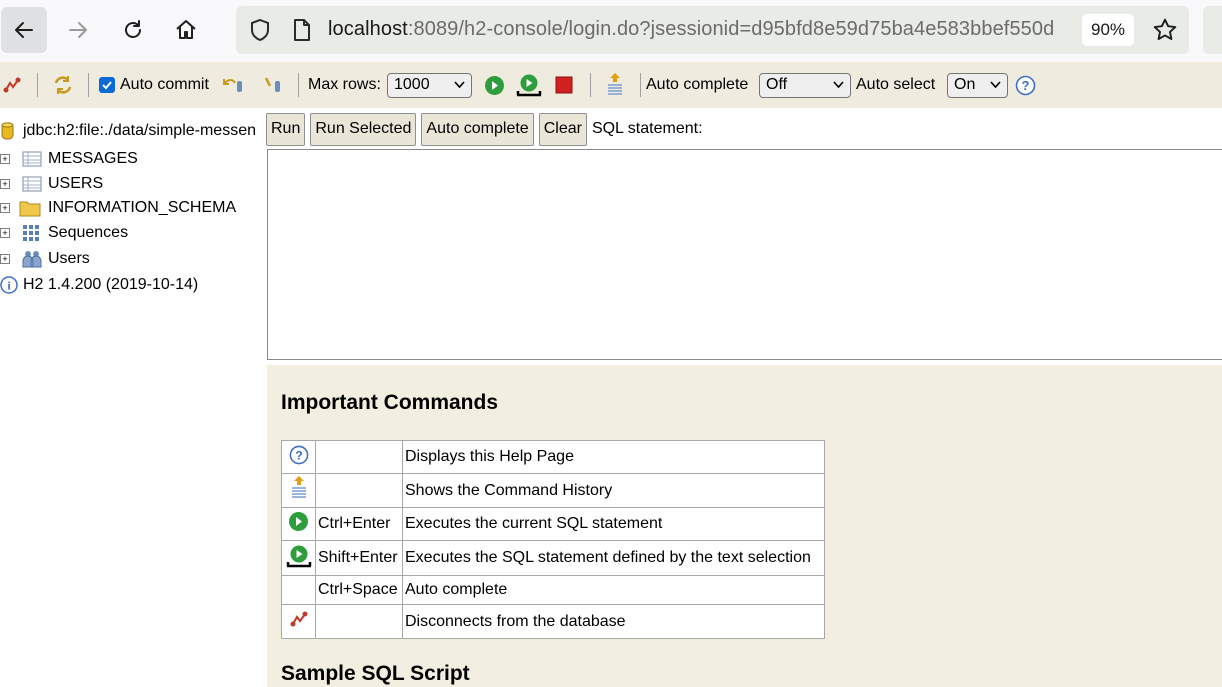 This screenshot has height=687, width=1222. What do you see at coordinates (1165, 30) in the screenshot?
I see `bookmark-star-icon` at bounding box center [1165, 30].